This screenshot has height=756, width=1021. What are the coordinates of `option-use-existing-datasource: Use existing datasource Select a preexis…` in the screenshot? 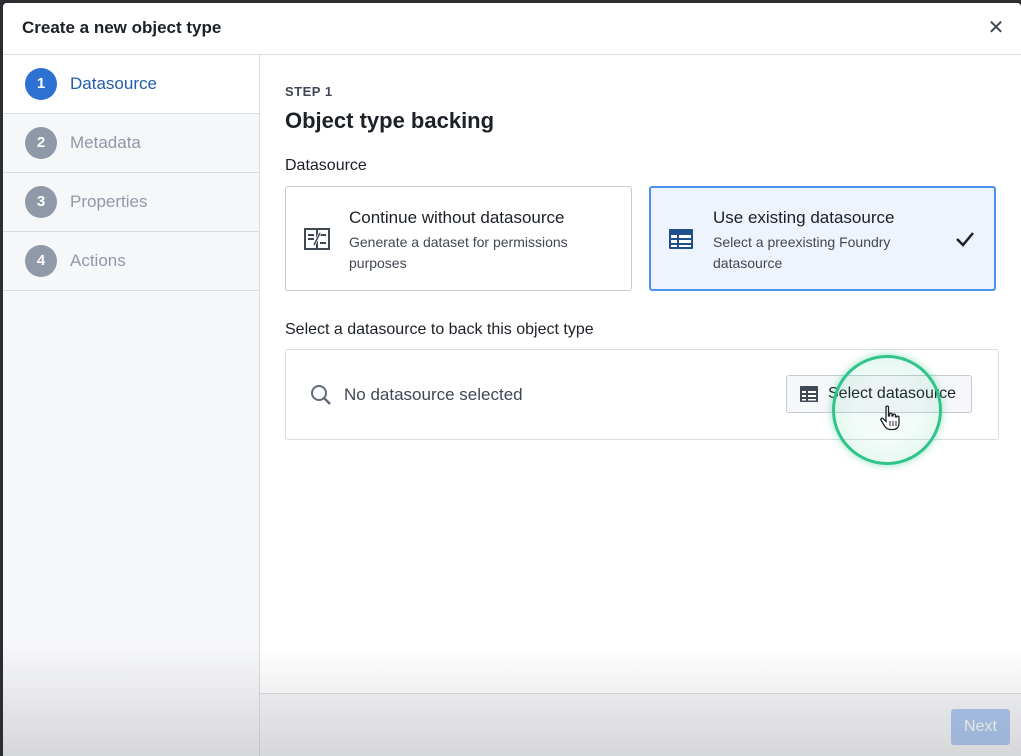 It's located at (822, 238).